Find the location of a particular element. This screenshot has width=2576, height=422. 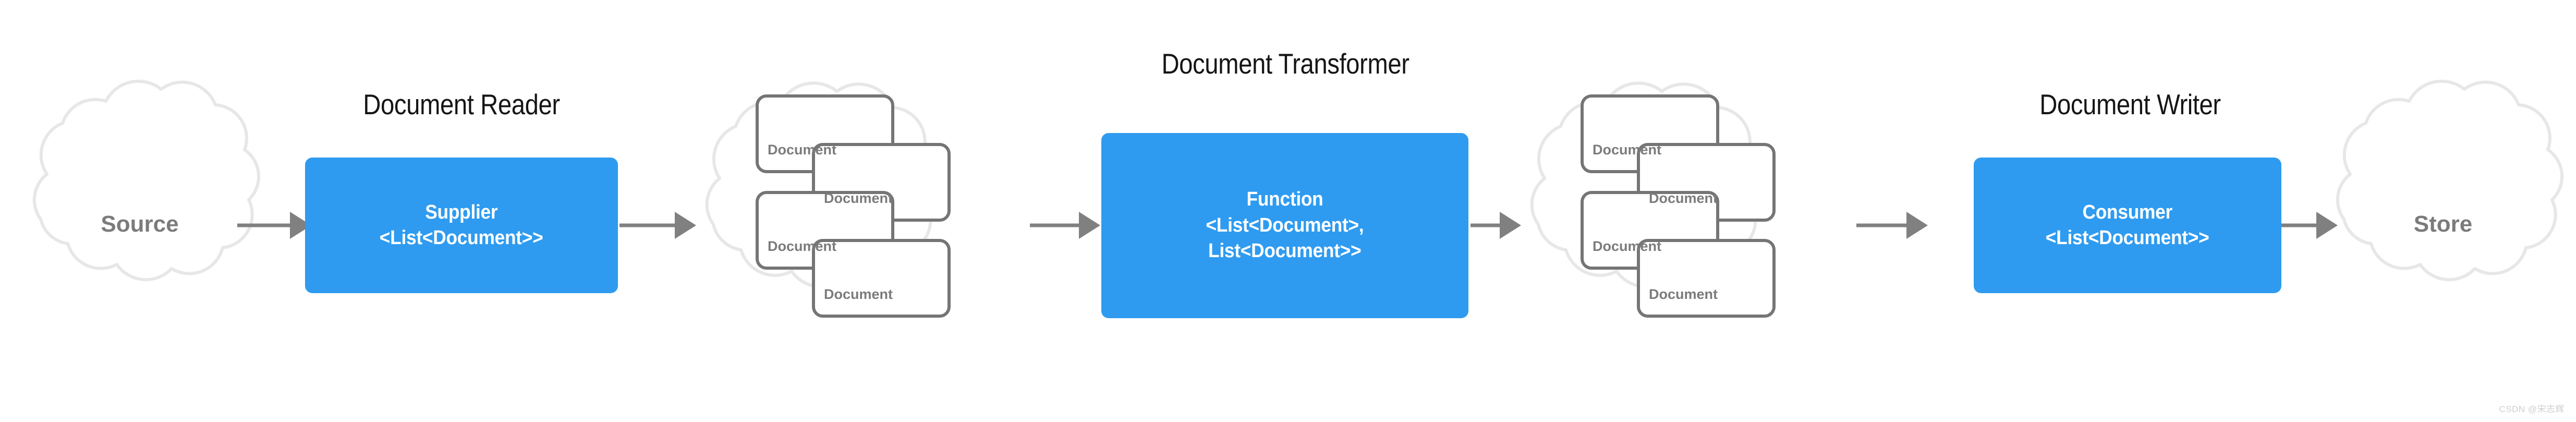

document-label-2-1: Document is located at coordinates (1627, 150).